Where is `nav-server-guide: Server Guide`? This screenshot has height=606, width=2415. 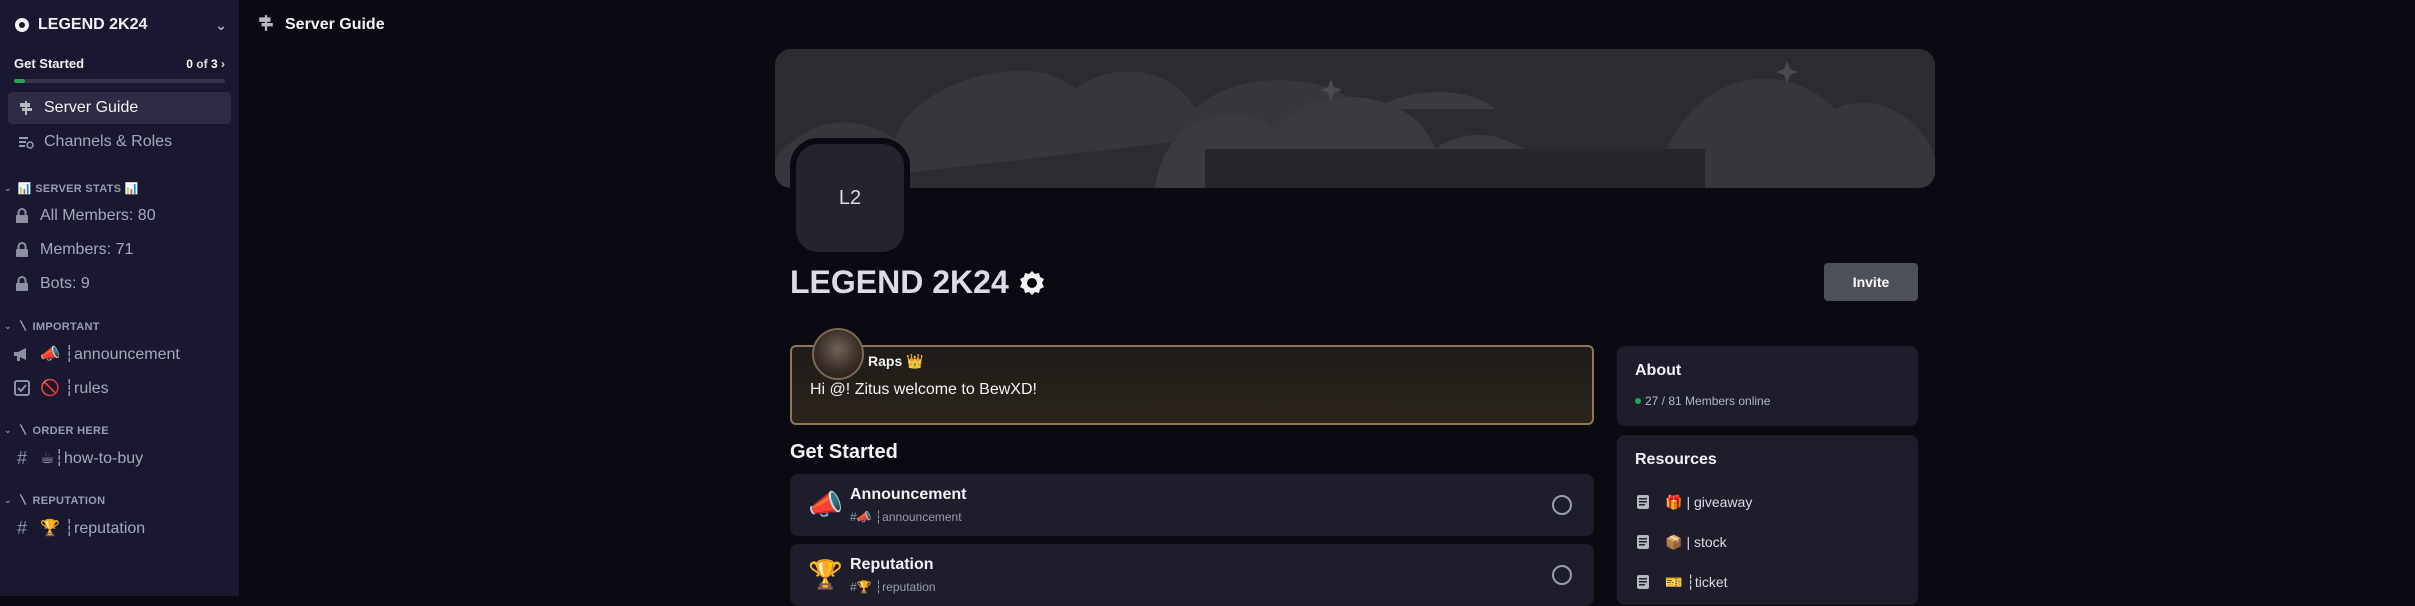
nav-server-guide: Server Guide is located at coordinates (119, 108).